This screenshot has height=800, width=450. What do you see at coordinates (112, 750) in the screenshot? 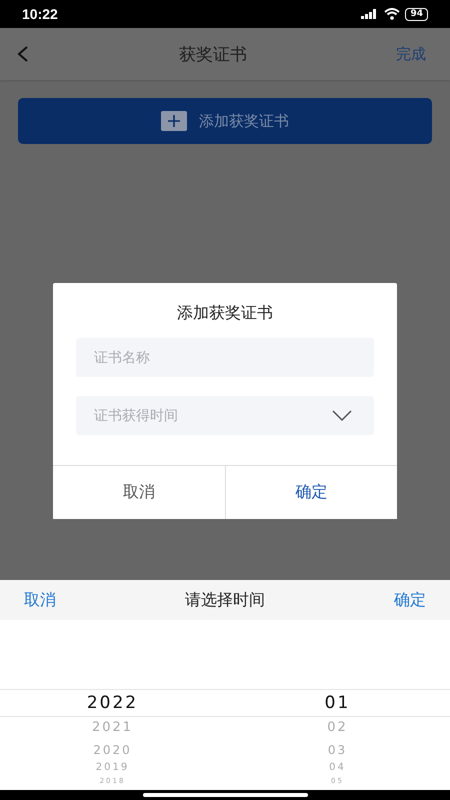
I see `picker-option: 2020` at bounding box center [112, 750].